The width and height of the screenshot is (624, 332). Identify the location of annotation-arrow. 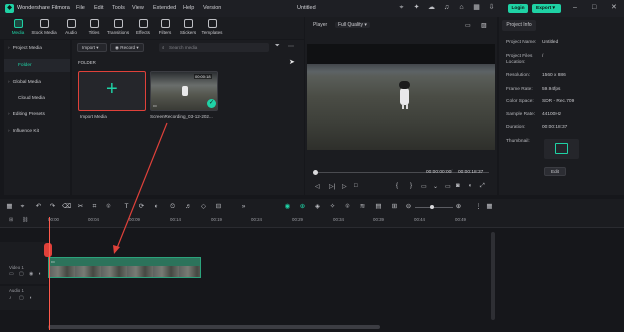
(140, 188).